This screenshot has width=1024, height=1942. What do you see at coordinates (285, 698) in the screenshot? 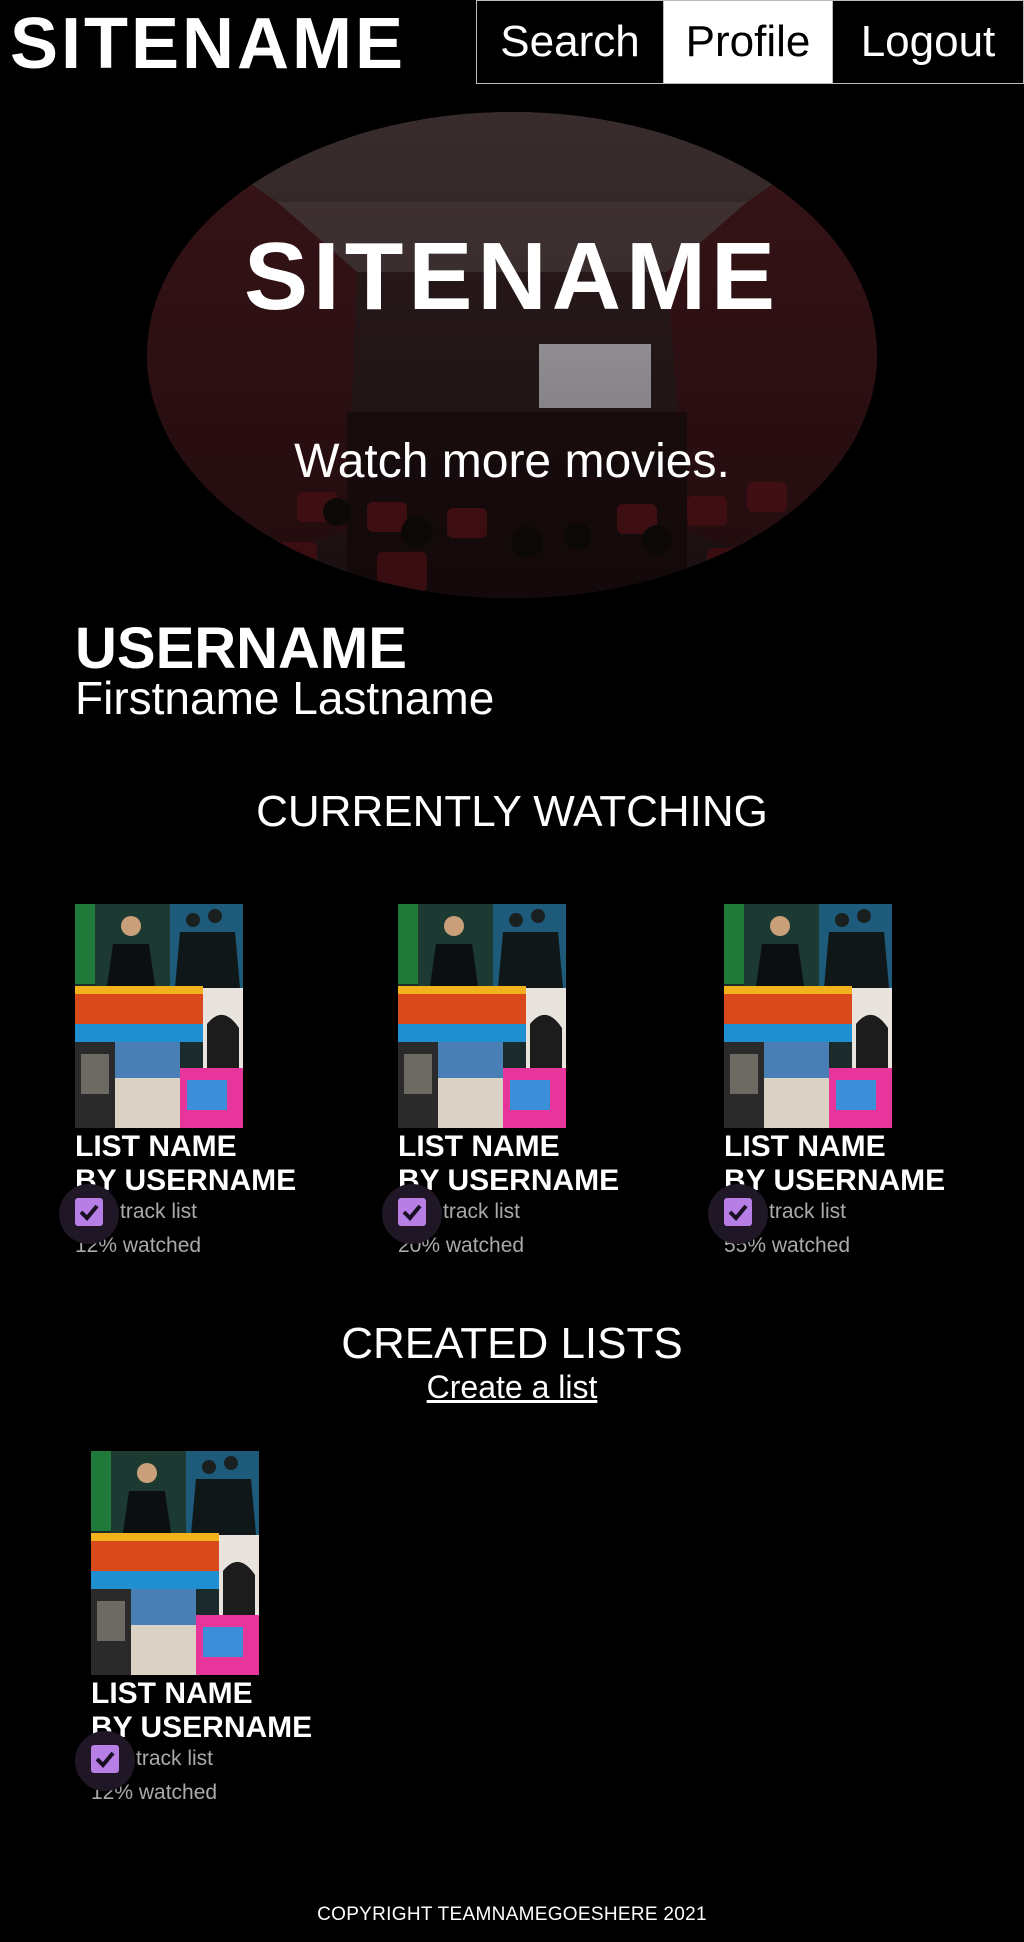
I see `profile-full-name: Firstname Lastname` at bounding box center [285, 698].